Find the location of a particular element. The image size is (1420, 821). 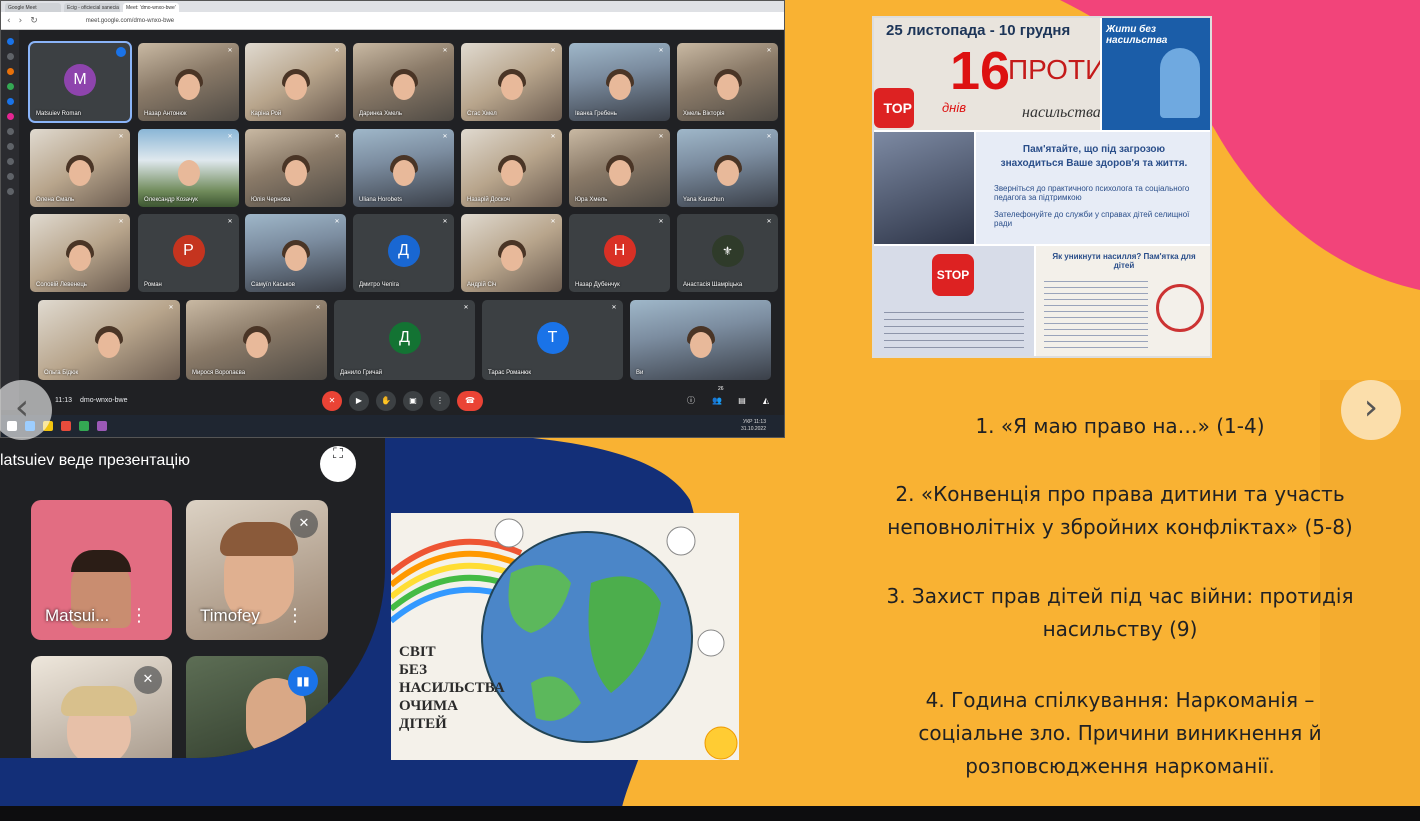

language-indicator: УКР is located at coordinates (748, 422).